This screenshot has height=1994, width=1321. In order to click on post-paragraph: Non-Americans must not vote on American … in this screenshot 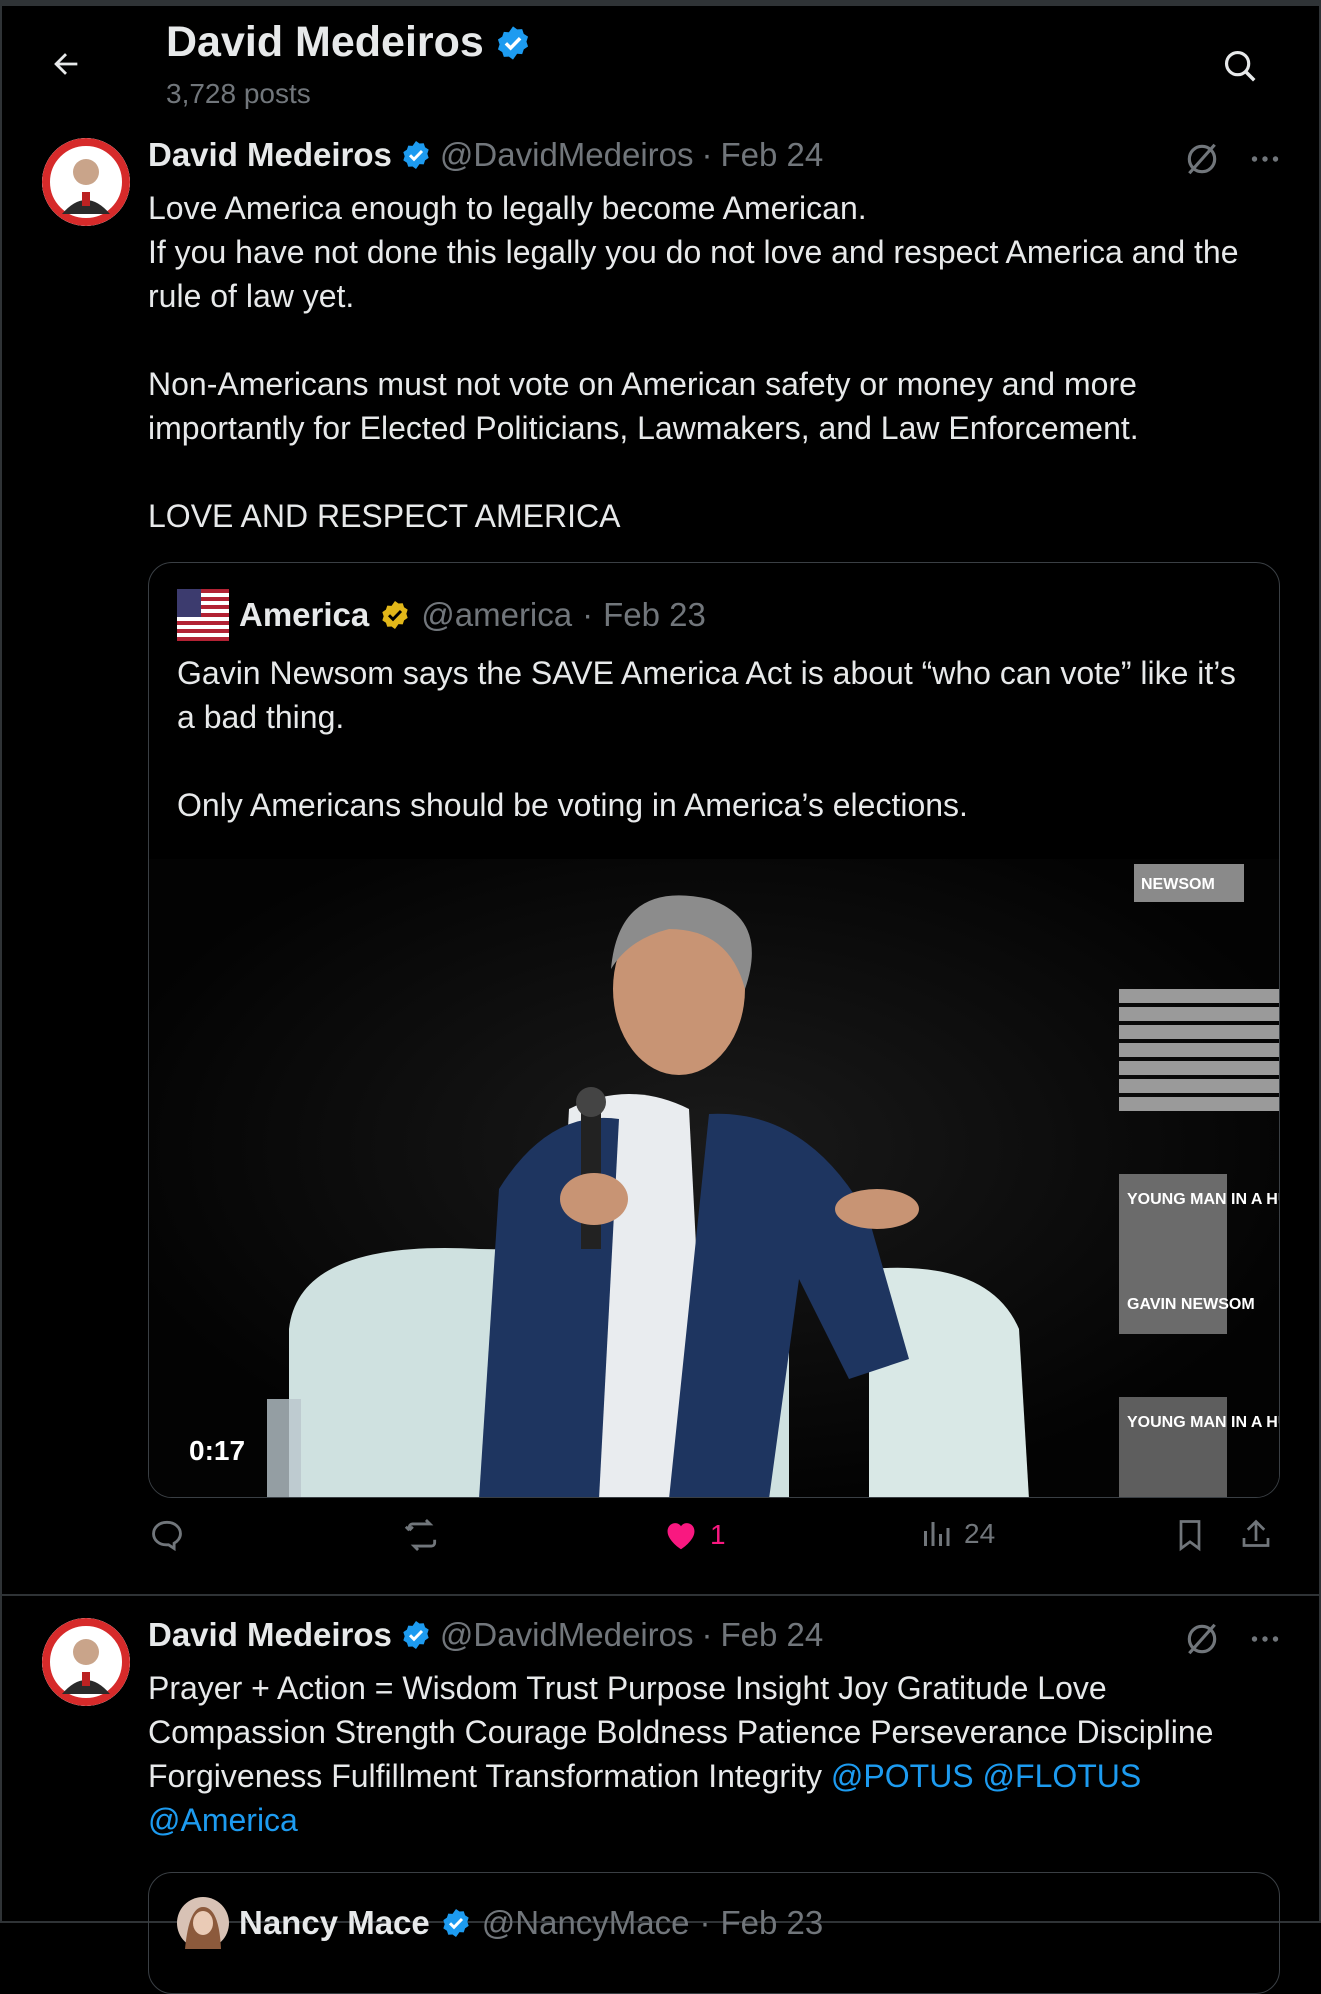, I will do `click(643, 406)`.